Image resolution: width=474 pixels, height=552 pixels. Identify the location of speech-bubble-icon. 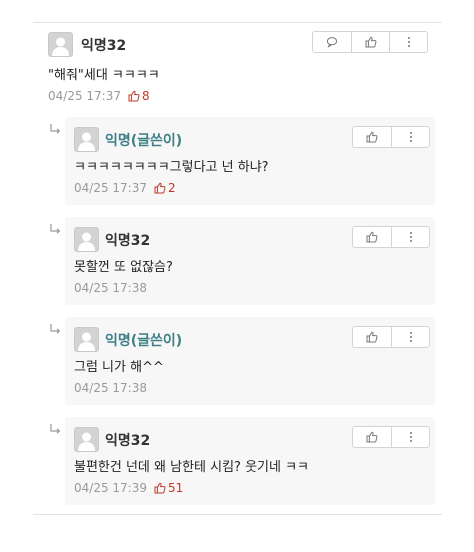
(332, 42).